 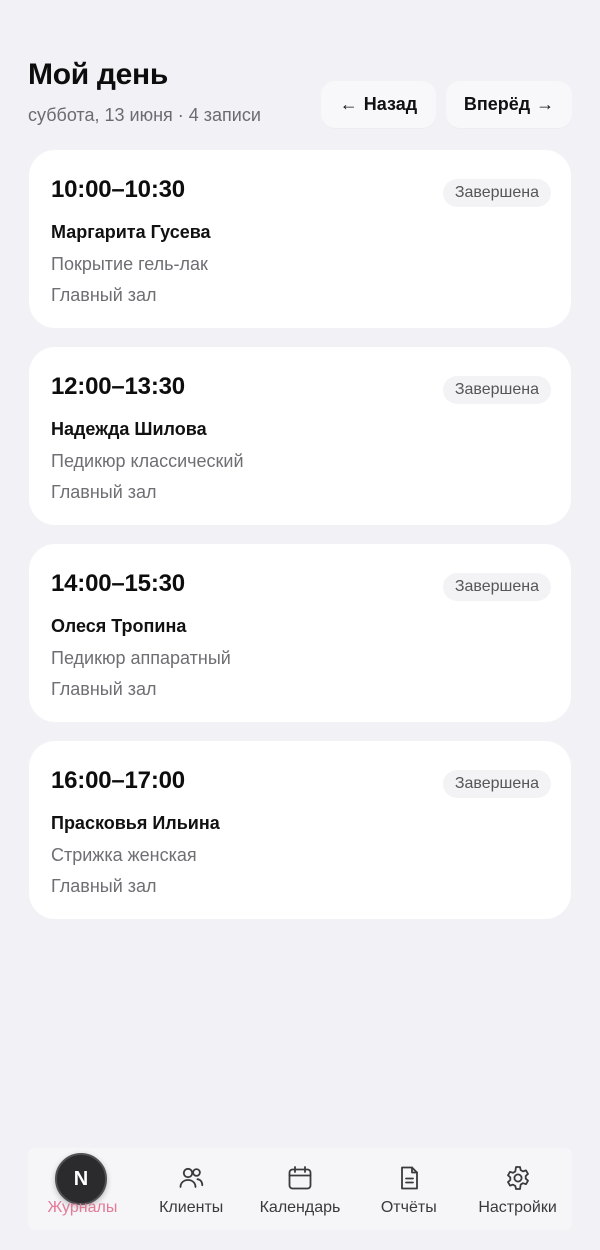 I want to click on tab-journals: N Журналы, so click(x=82, y=1189).